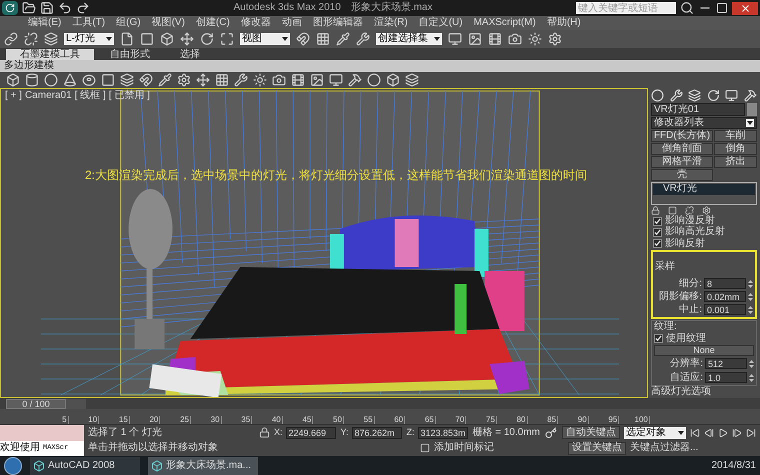 This screenshot has width=760, height=475. What do you see at coordinates (374, 80) in the screenshot?
I see `circle-icon` at bounding box center [374, 80].